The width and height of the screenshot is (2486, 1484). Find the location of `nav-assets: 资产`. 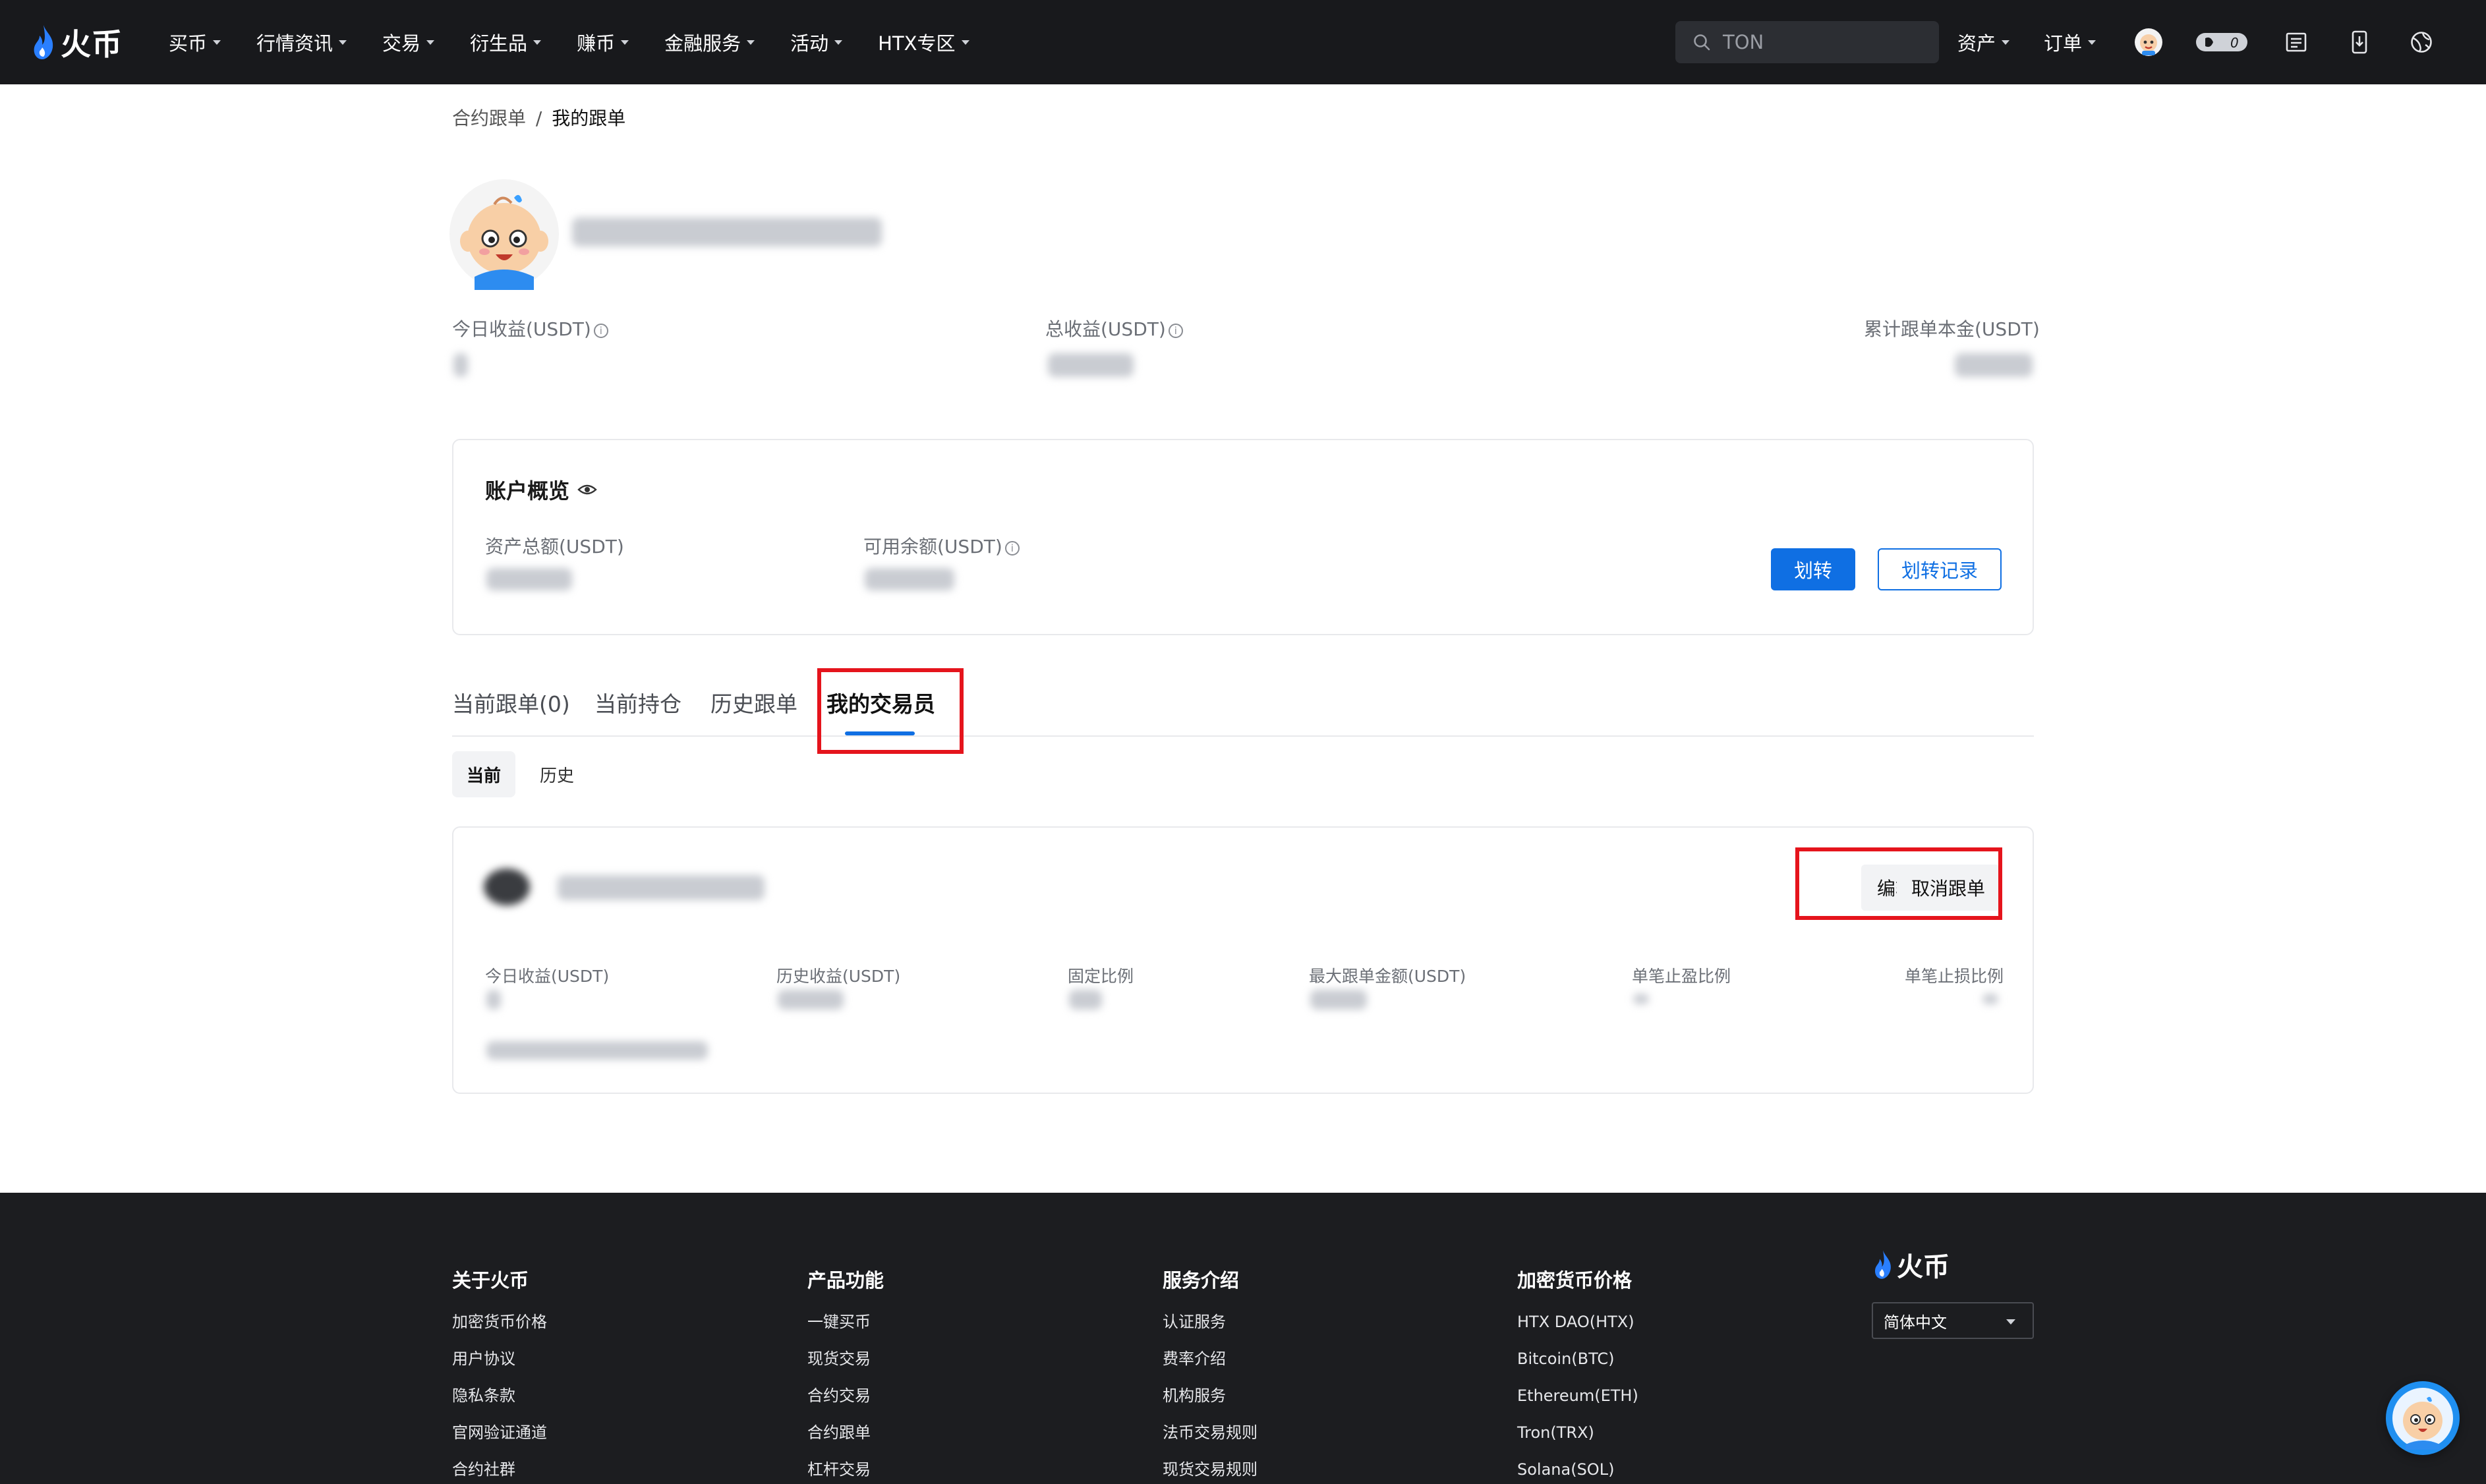

nav-assets: 资产 is located at coordinates (1983, 42).